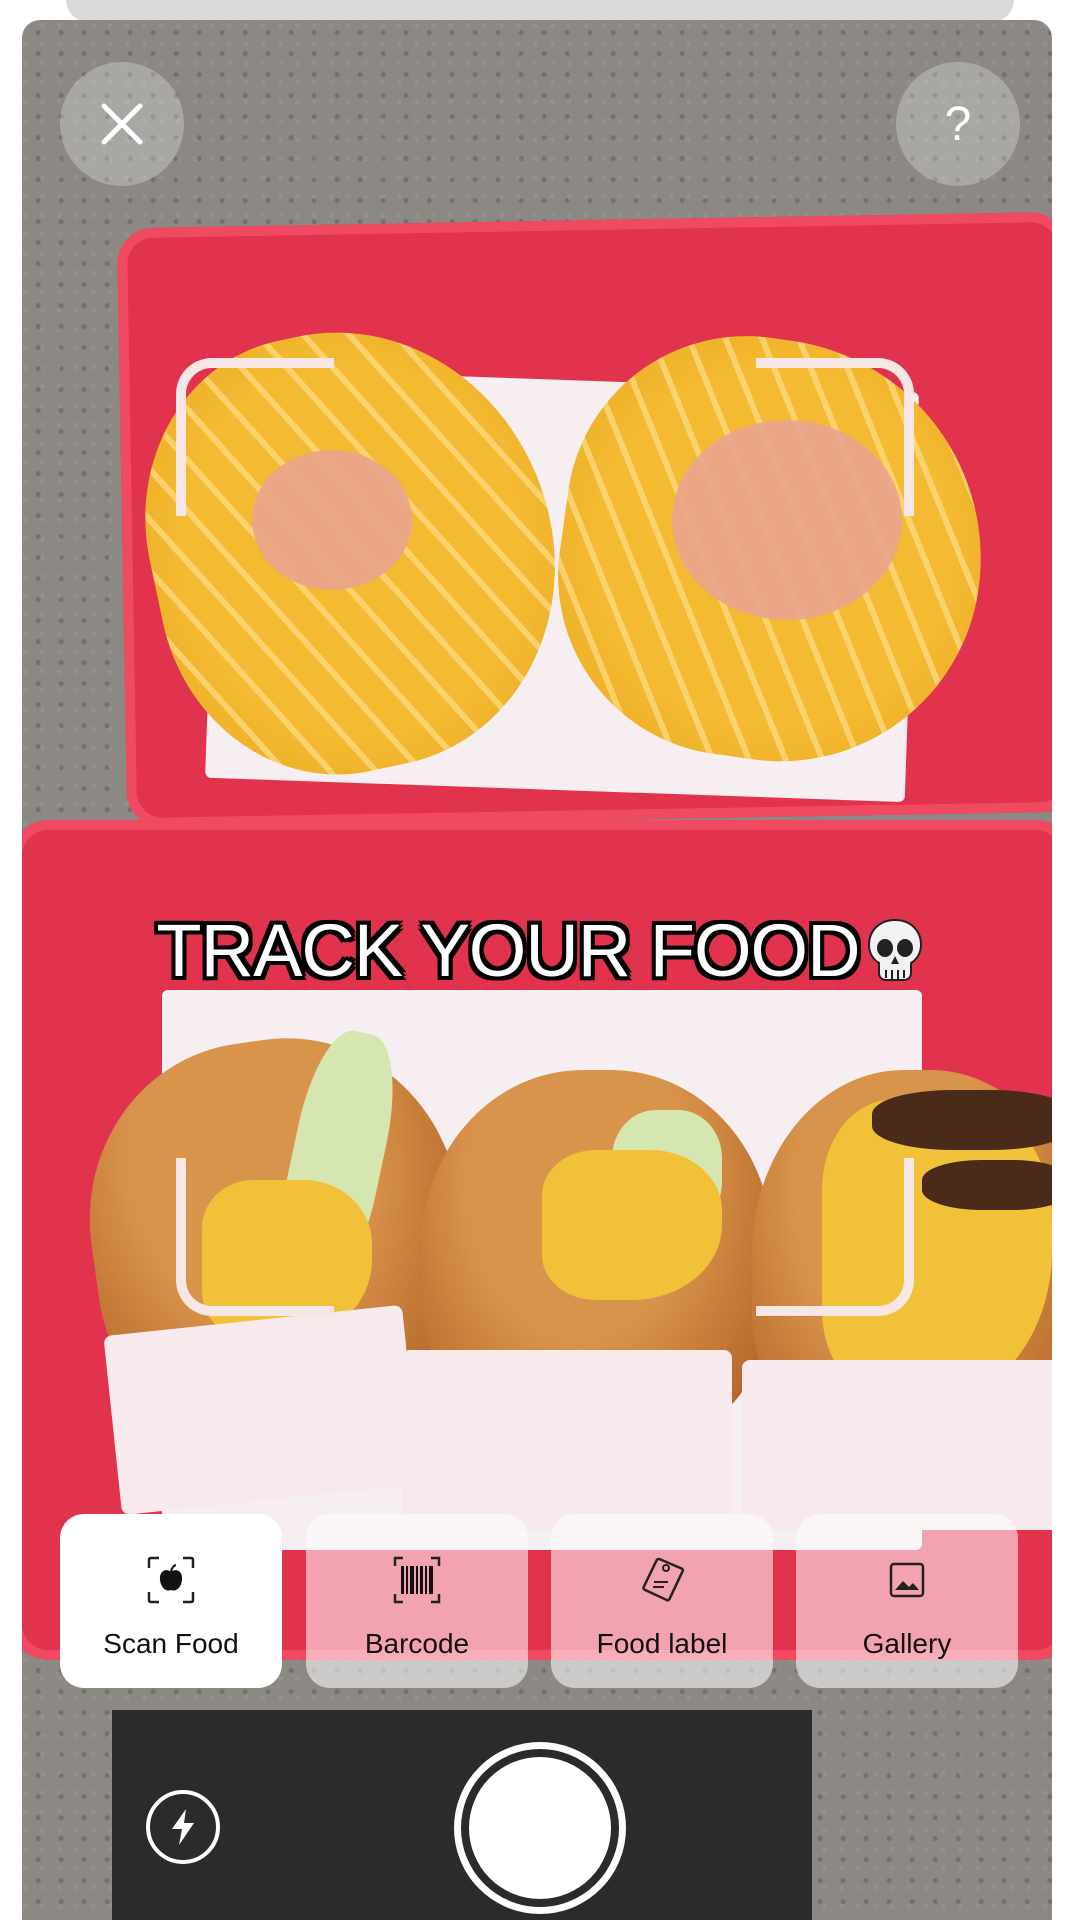 This screenshot has width=1080, height=1920. Describe the element at coordinates (987, 1185) in the screenshot. I see `patty-lower` at that location.